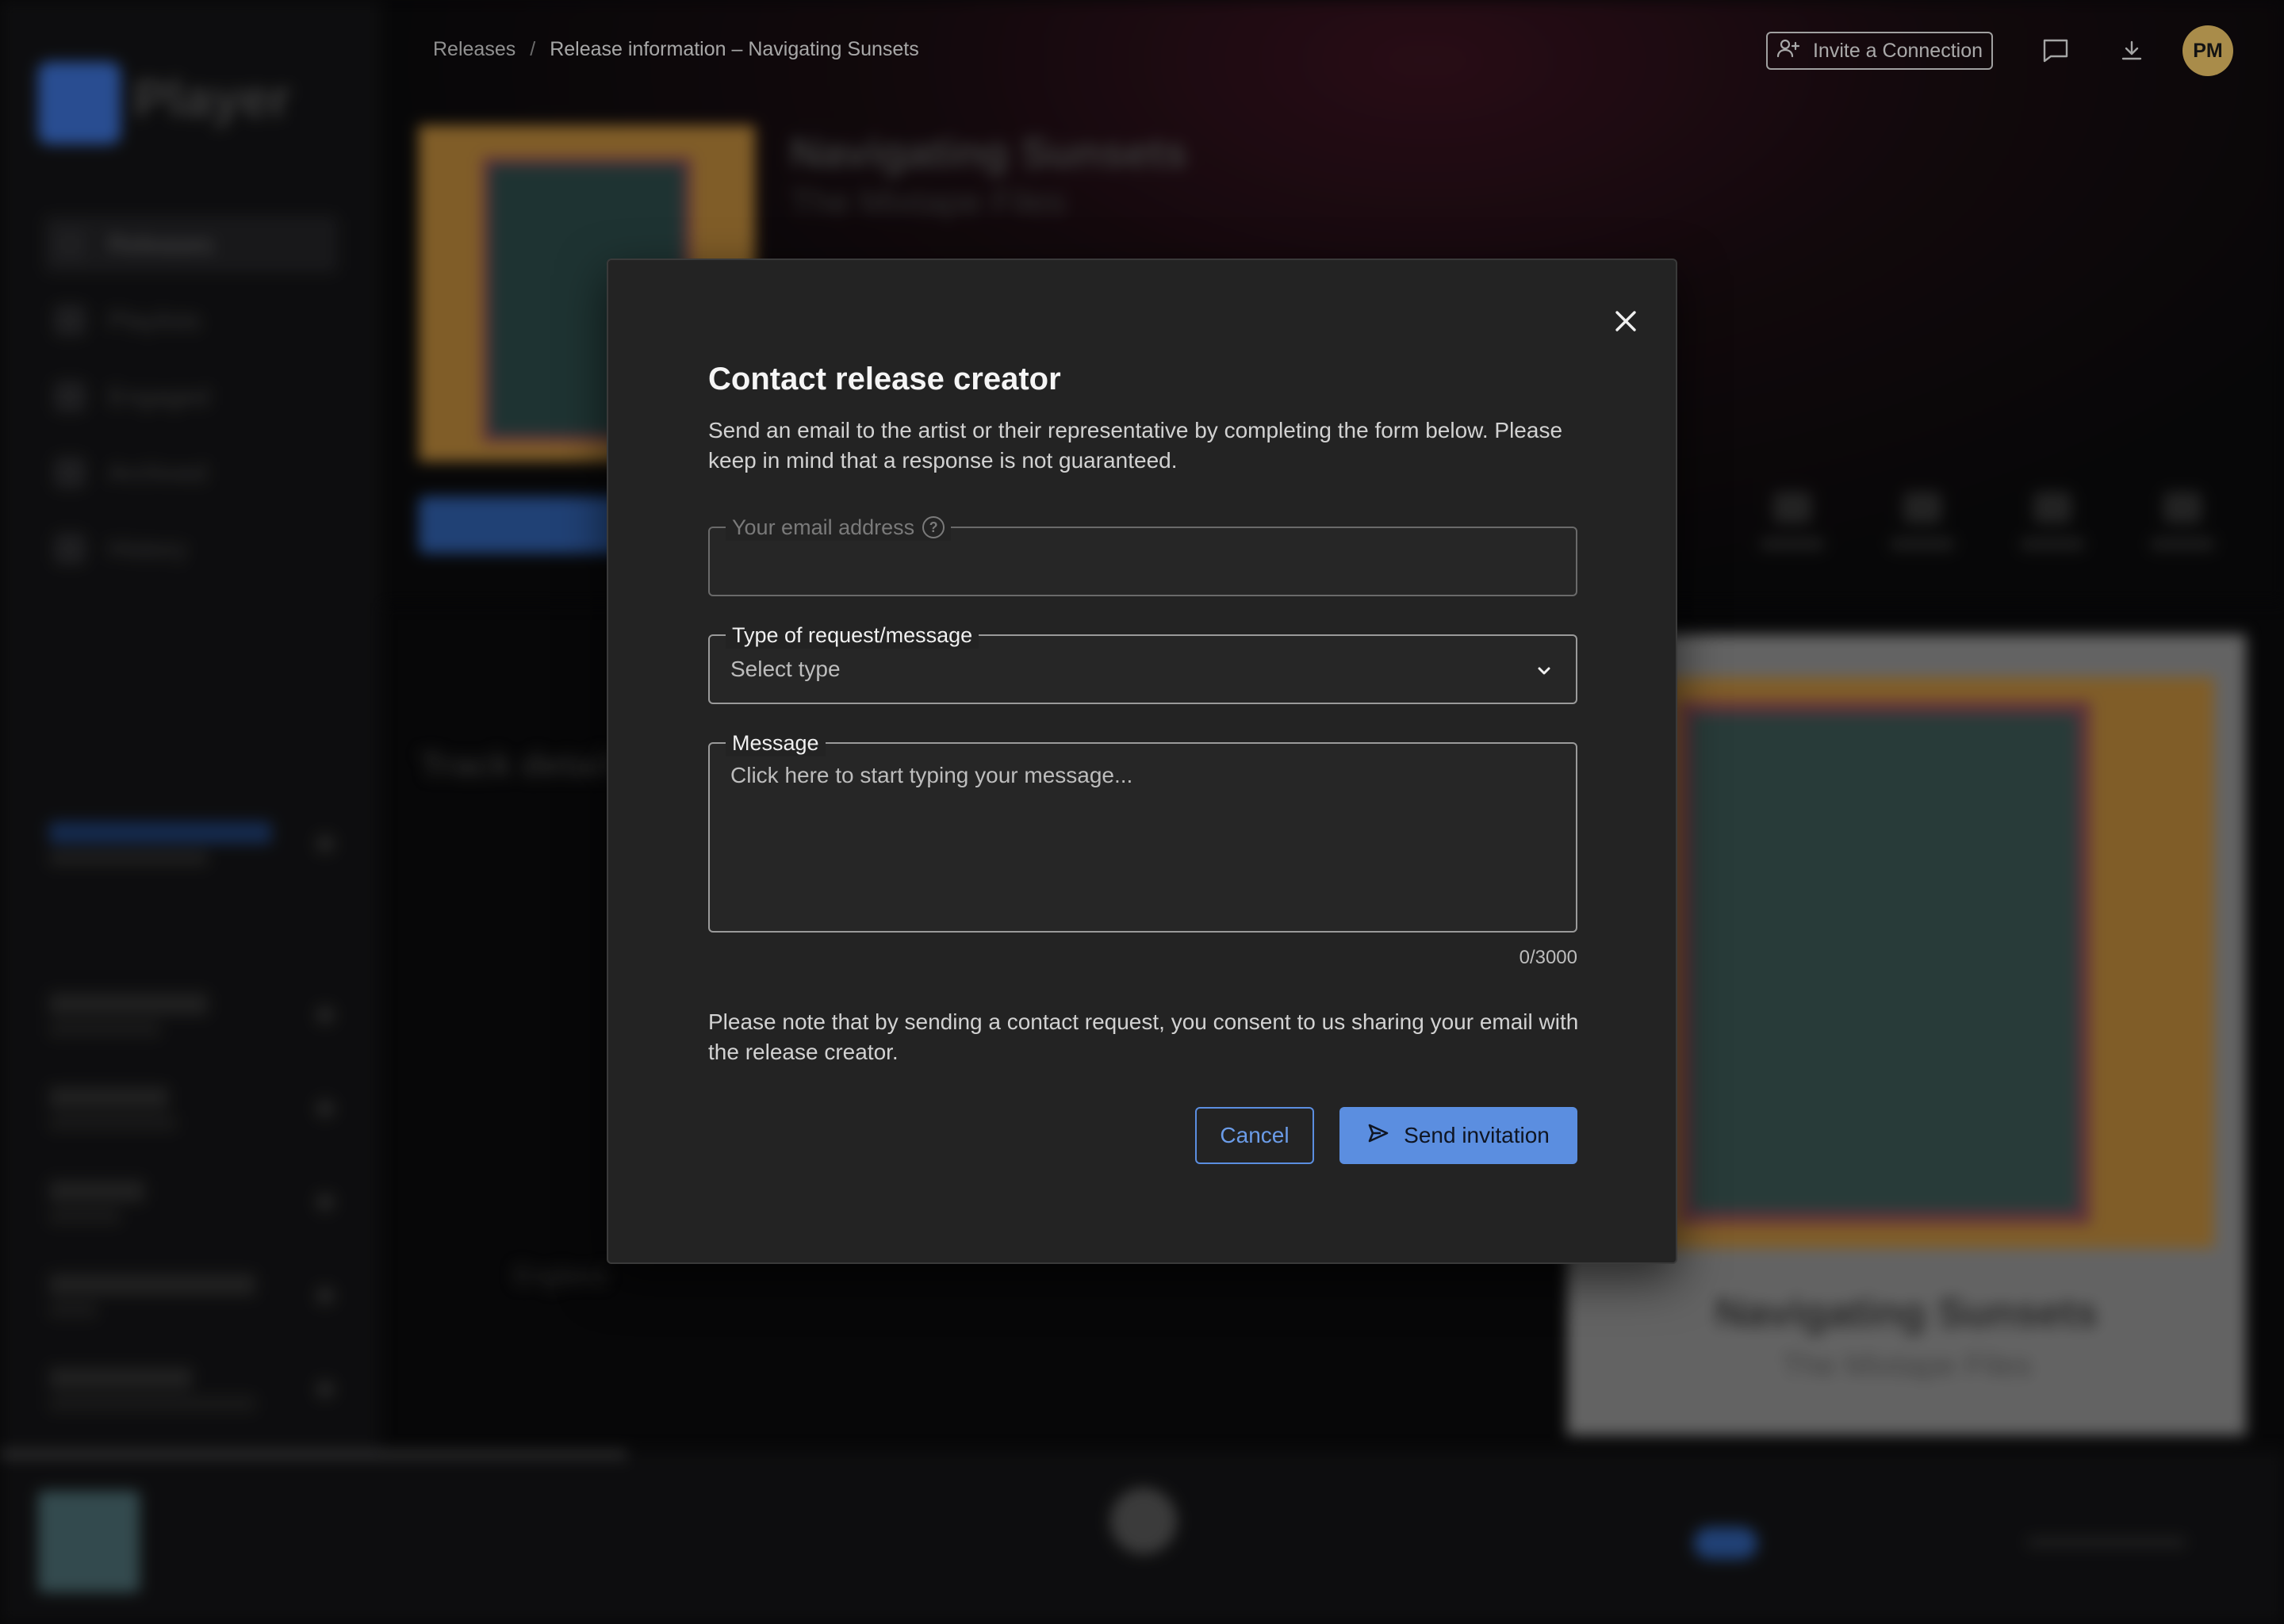 This screenshot has width=2284, height=1624. Describe the element at coordinates (852, 635) in the screenshot. I see `request-type-label: Type of request/message` at that location.